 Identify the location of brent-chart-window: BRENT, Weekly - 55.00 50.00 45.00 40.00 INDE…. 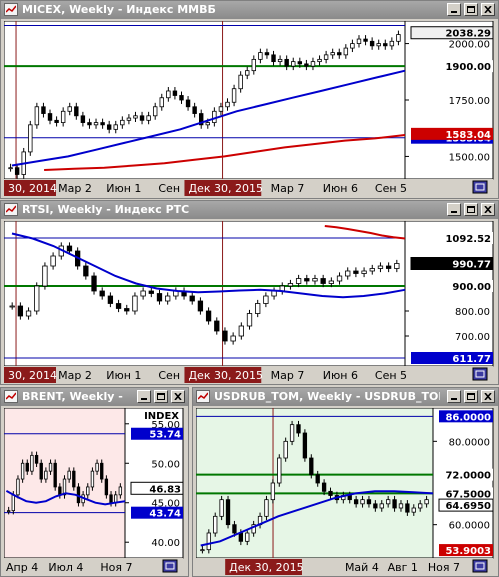
(94, 482).